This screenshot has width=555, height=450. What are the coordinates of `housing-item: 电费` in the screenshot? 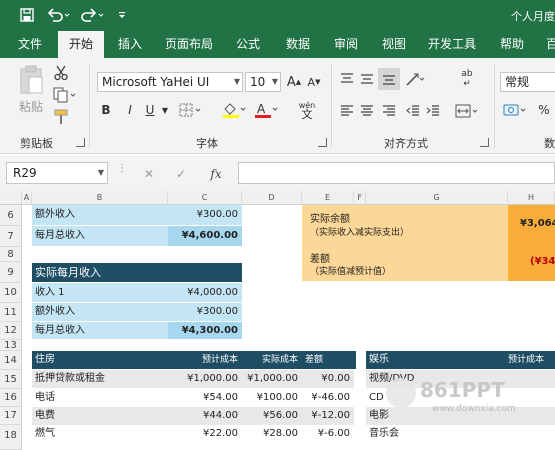 It's located at (100, 416).